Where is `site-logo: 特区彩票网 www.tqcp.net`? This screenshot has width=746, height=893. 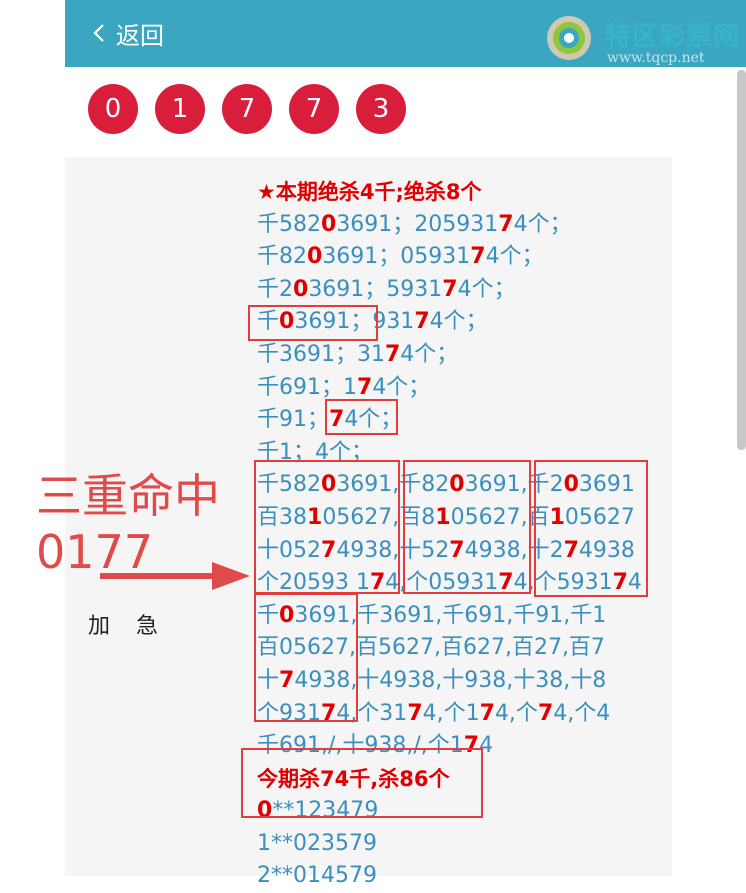 site-logo: 特区彩票网 www.tqcp.net is located at coordinates (645, 38).